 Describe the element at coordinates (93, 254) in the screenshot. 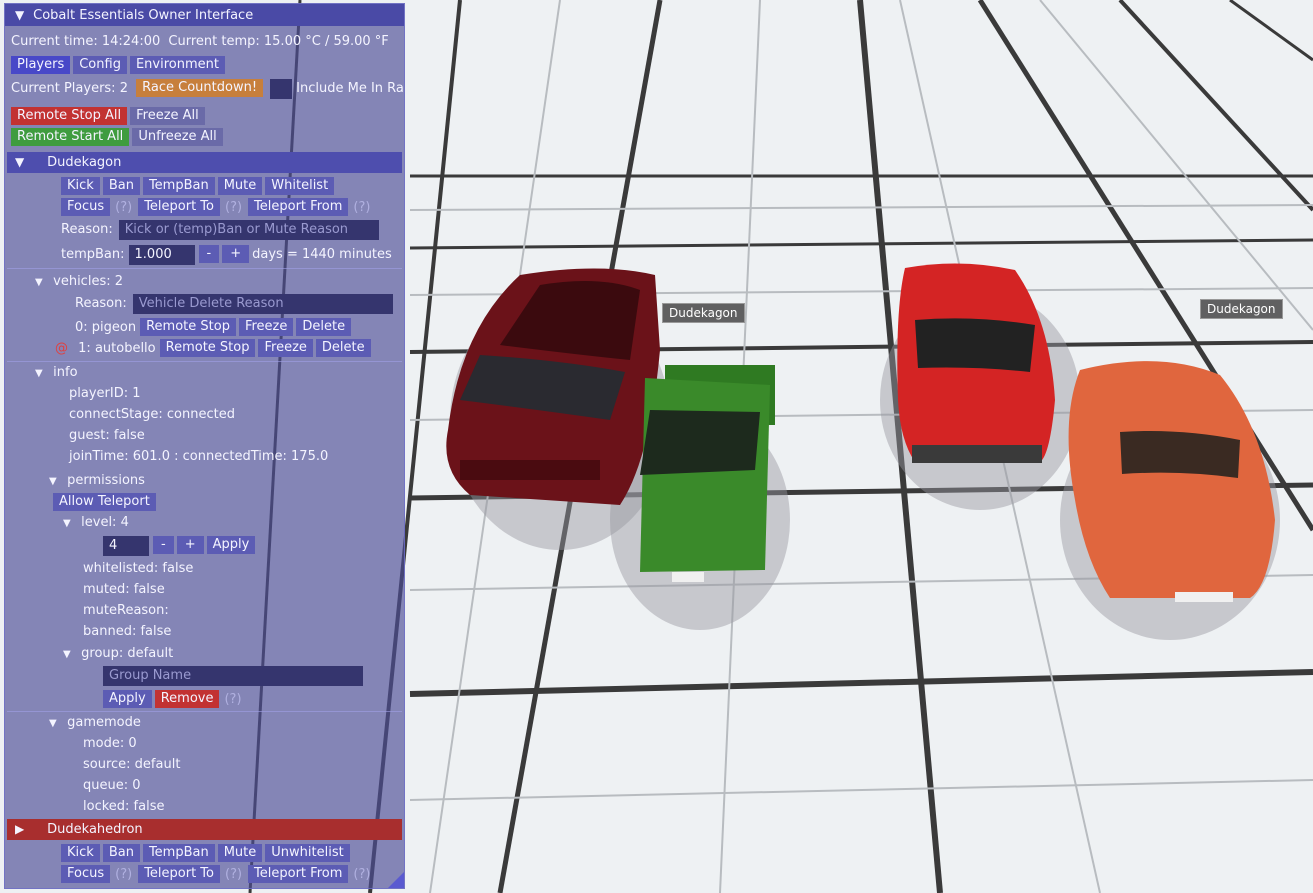

I see `tempban-label: tempBan:` at that location.